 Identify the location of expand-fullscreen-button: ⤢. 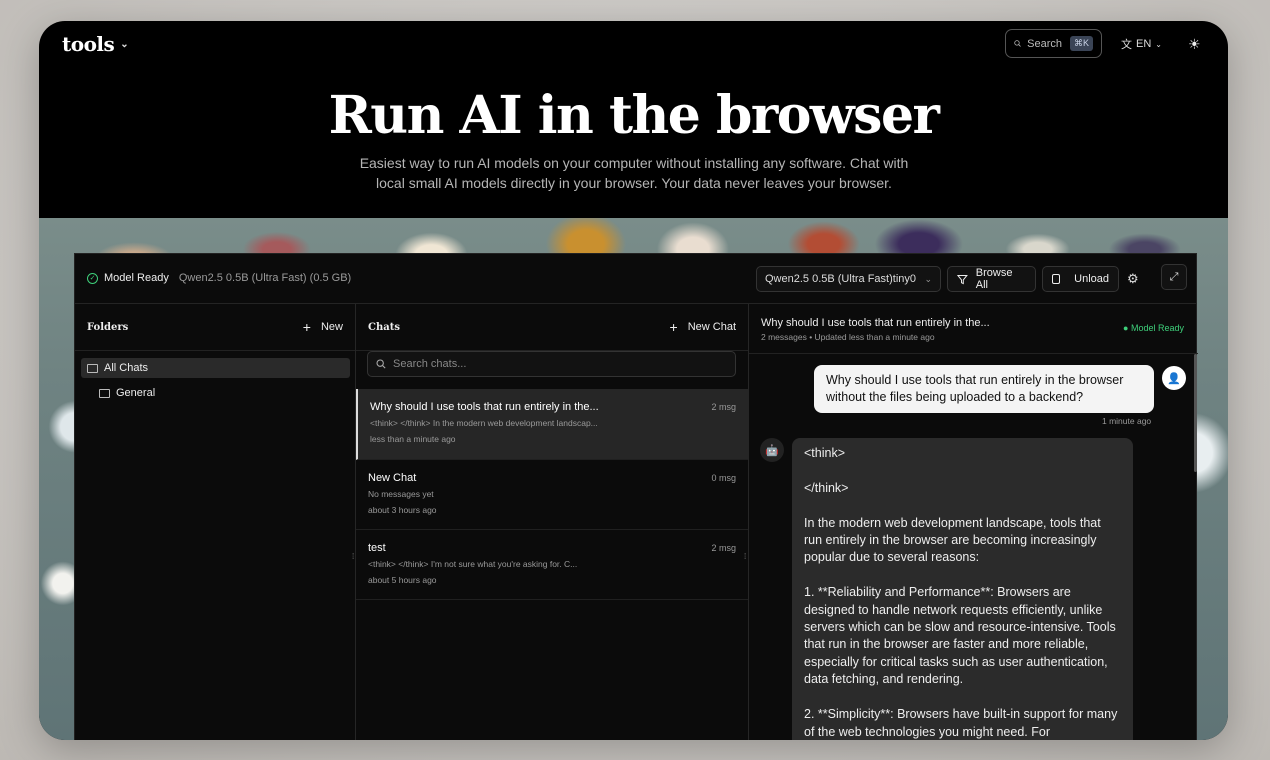
(1174, 277).